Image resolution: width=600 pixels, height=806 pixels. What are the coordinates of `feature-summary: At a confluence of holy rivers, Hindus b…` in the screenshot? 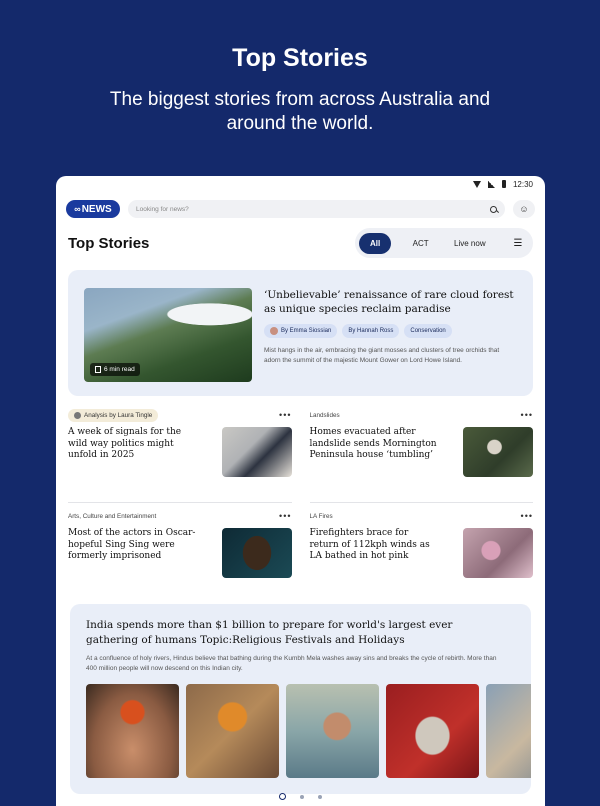 It's located at (291, 663).